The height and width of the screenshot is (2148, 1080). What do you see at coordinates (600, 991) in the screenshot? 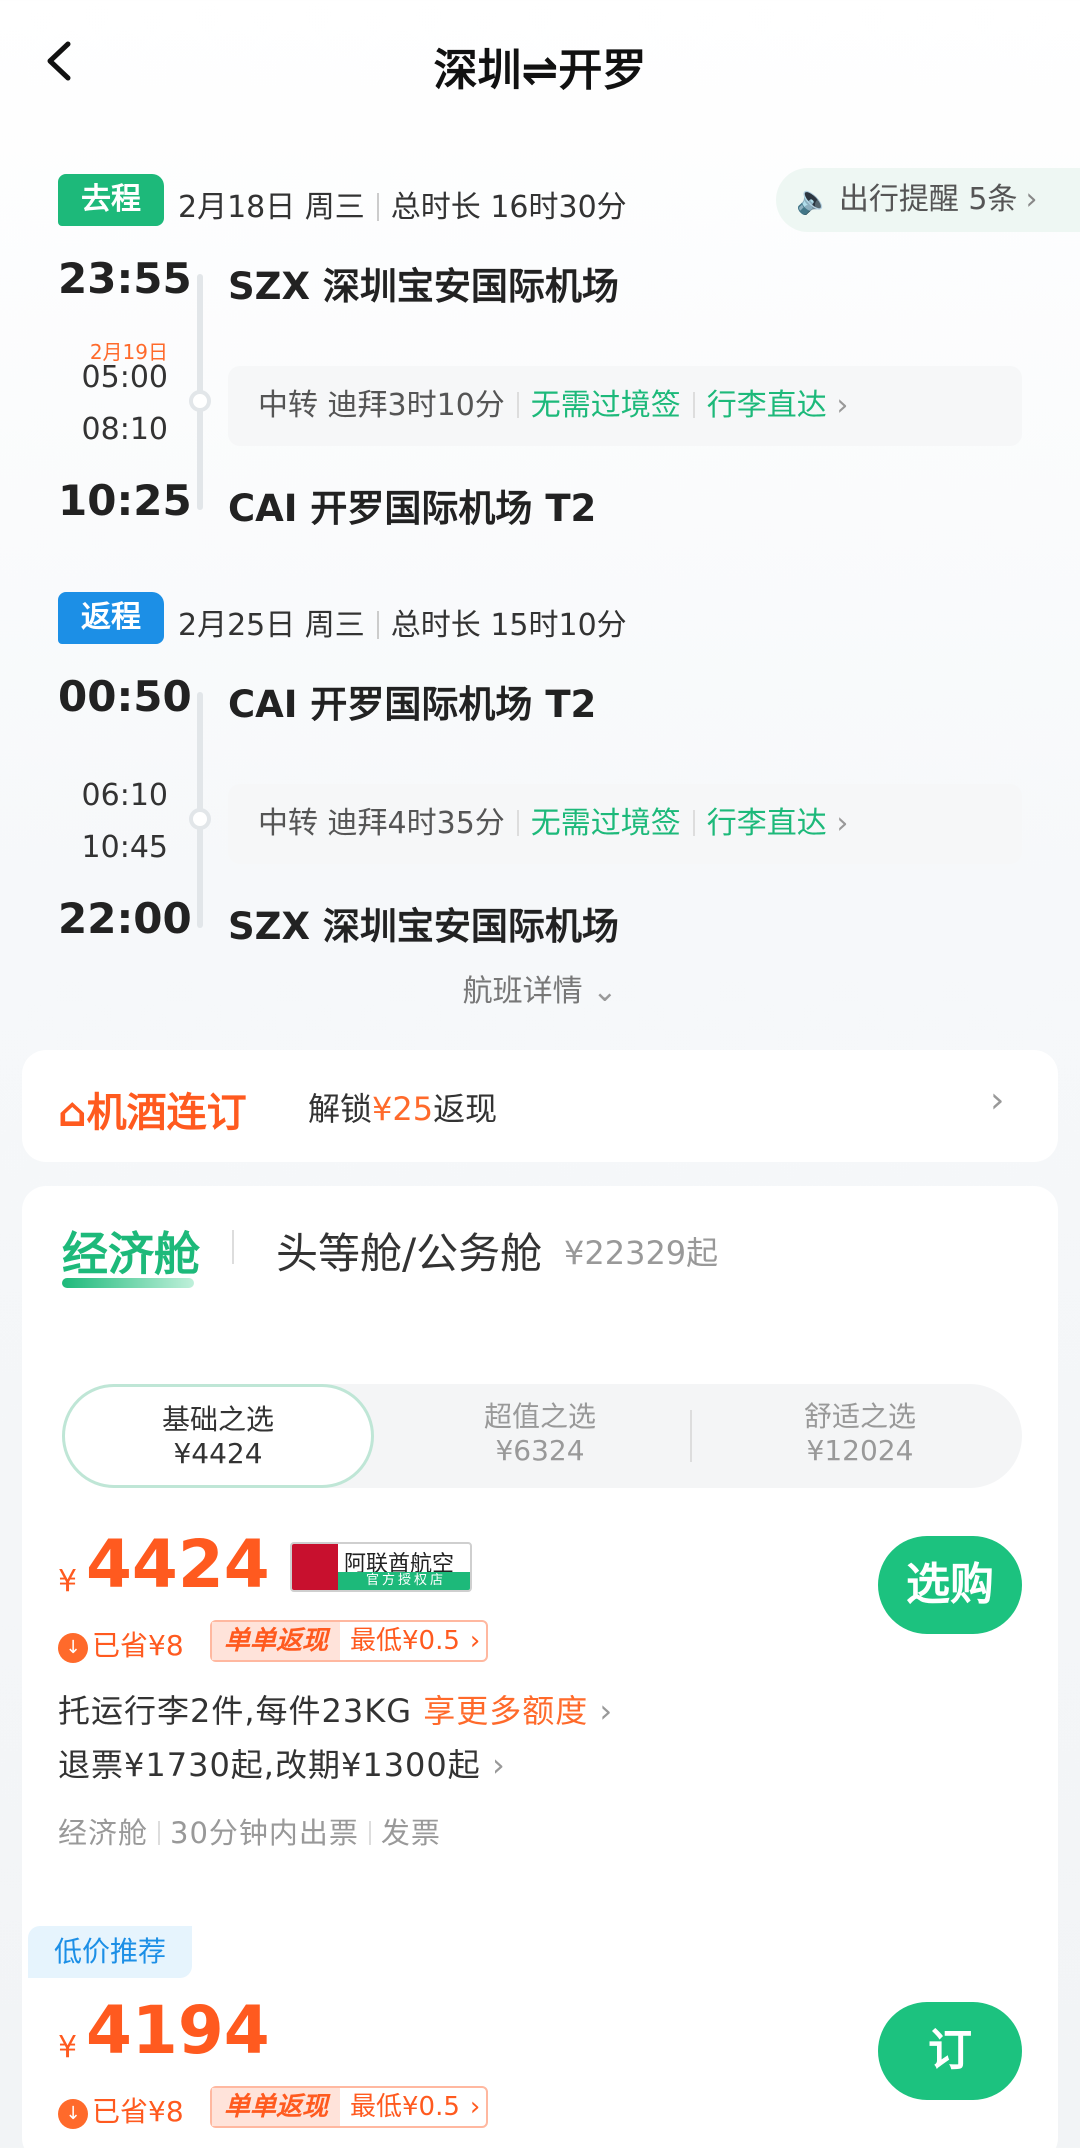
I see `chevron-down-icon: ⌄` at bounding box center [600, 991].